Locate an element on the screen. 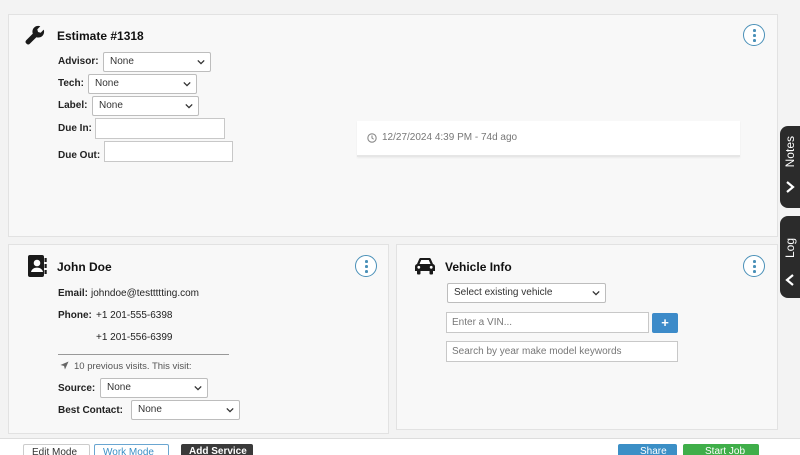 The image size is (800, 455). log-tab-label: Log is located at coordinates (790, 248).